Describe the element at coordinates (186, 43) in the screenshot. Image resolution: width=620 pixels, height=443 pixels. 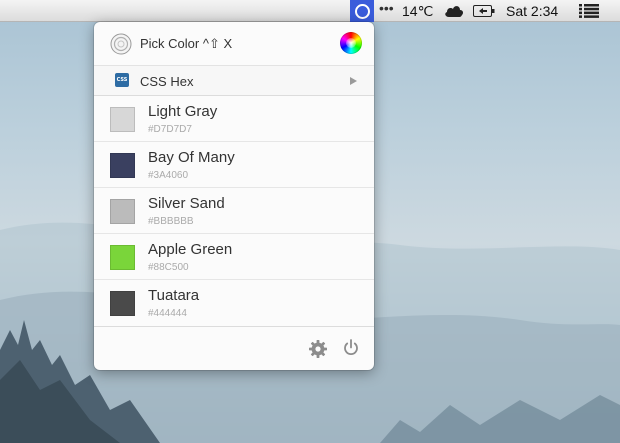
I see `pick-color-label: Pick Color ^⇧ X` at that location.